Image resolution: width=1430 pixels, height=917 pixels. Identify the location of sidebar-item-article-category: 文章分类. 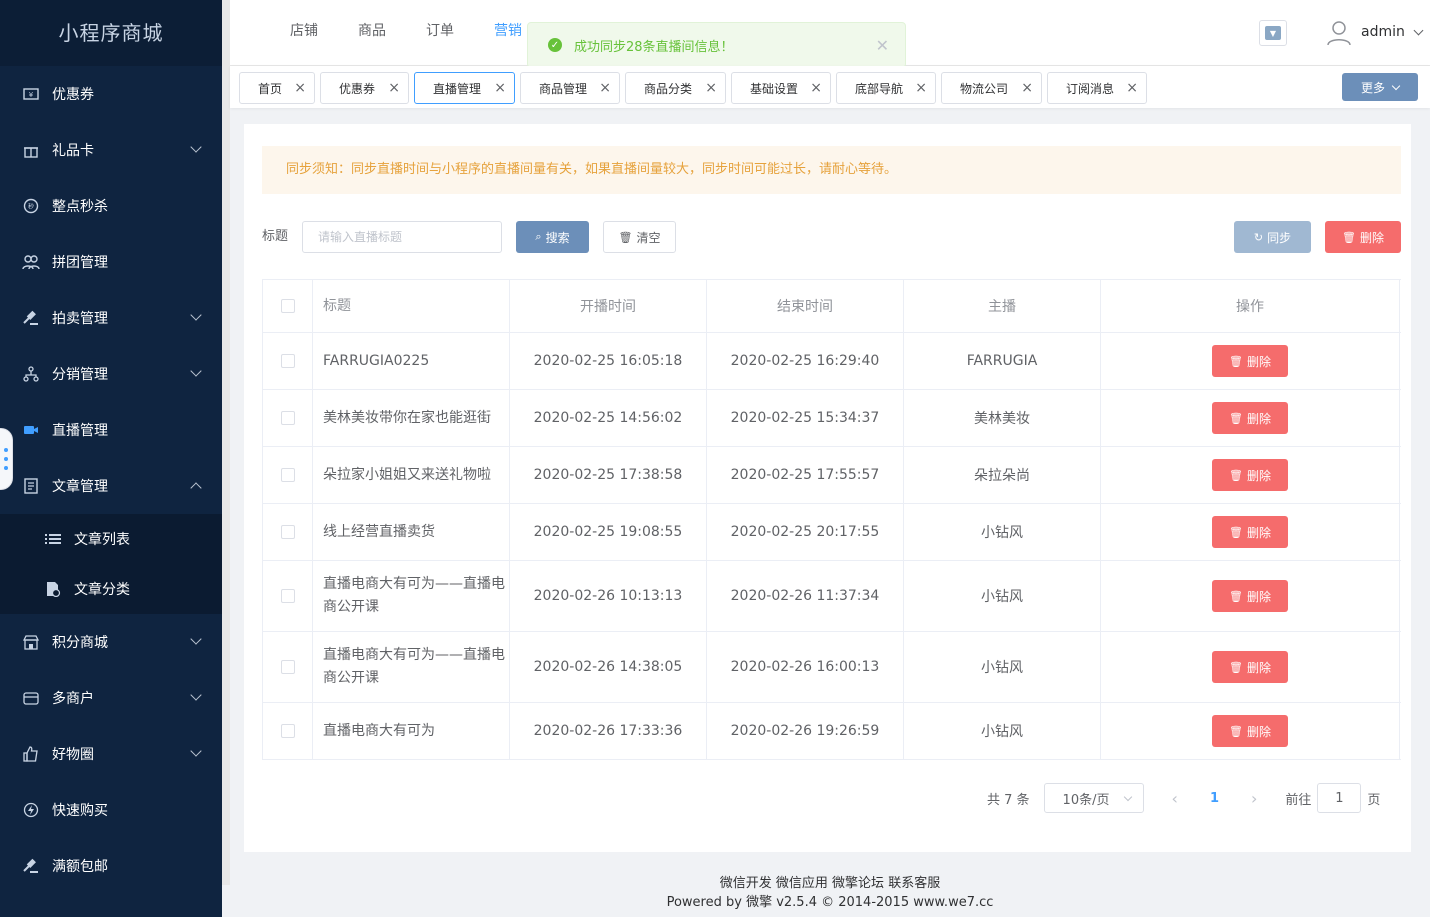
(111, 589).